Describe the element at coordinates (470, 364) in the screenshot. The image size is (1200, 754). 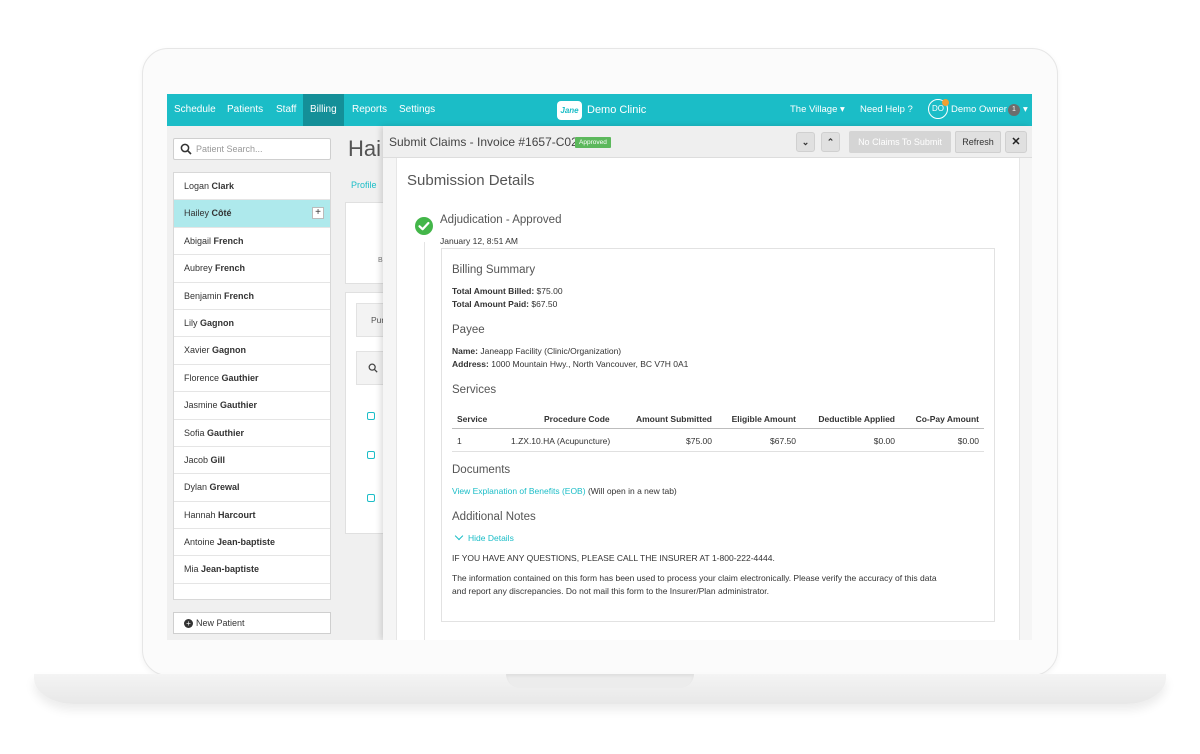
I see `payee-address-label: Address:` at that location.